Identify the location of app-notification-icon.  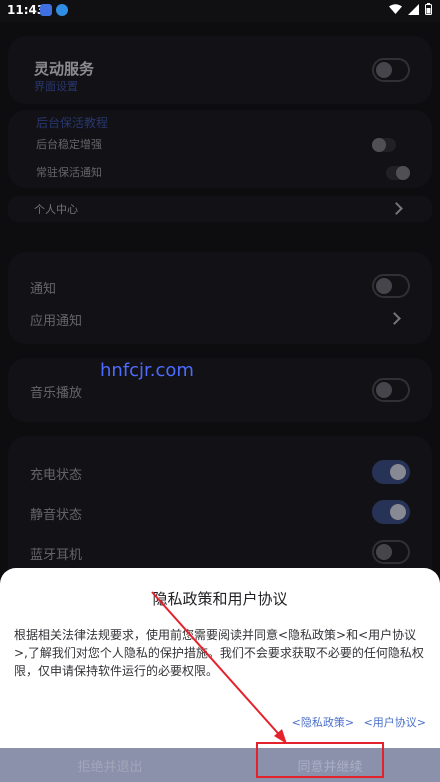
(46, 10).